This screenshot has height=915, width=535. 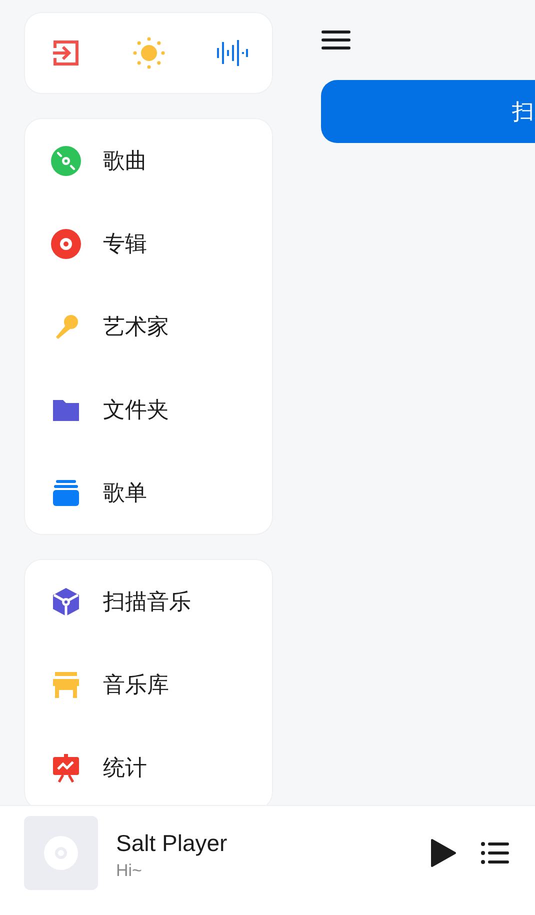 What do you see at coordinates (148, 243) in the screenshot?
I see `menu-item: 专辑` at bounding box center [148, 243].